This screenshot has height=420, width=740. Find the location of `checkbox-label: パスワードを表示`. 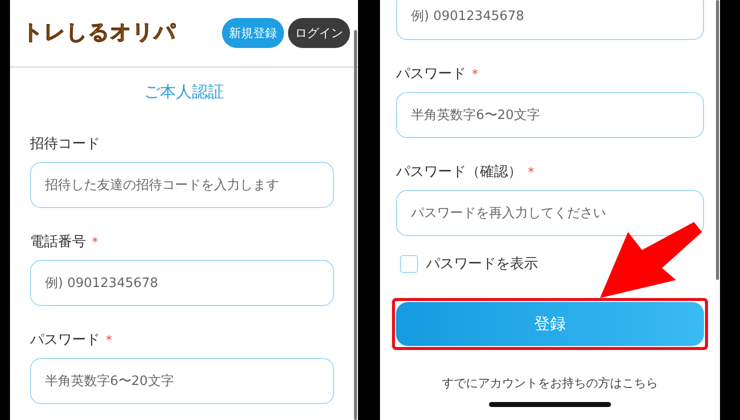

checkbox-label: パスワードを表示 is located at coordinates (482, 264).